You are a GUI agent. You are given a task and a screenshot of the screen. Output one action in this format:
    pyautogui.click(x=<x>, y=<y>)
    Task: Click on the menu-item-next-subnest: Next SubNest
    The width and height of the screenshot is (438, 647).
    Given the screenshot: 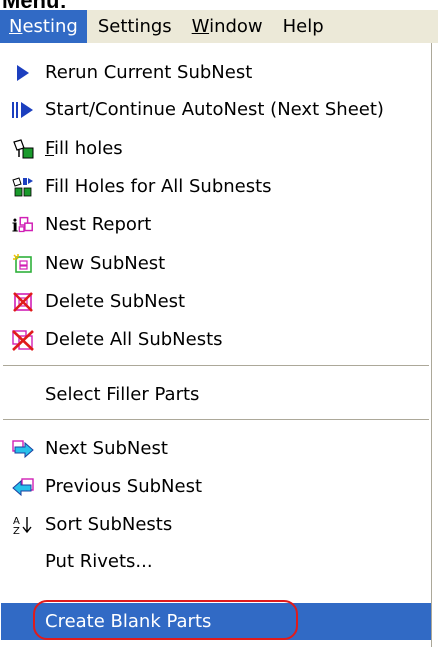 What is the action you would take?
    pyautogui.click(x=216, y=448)
    